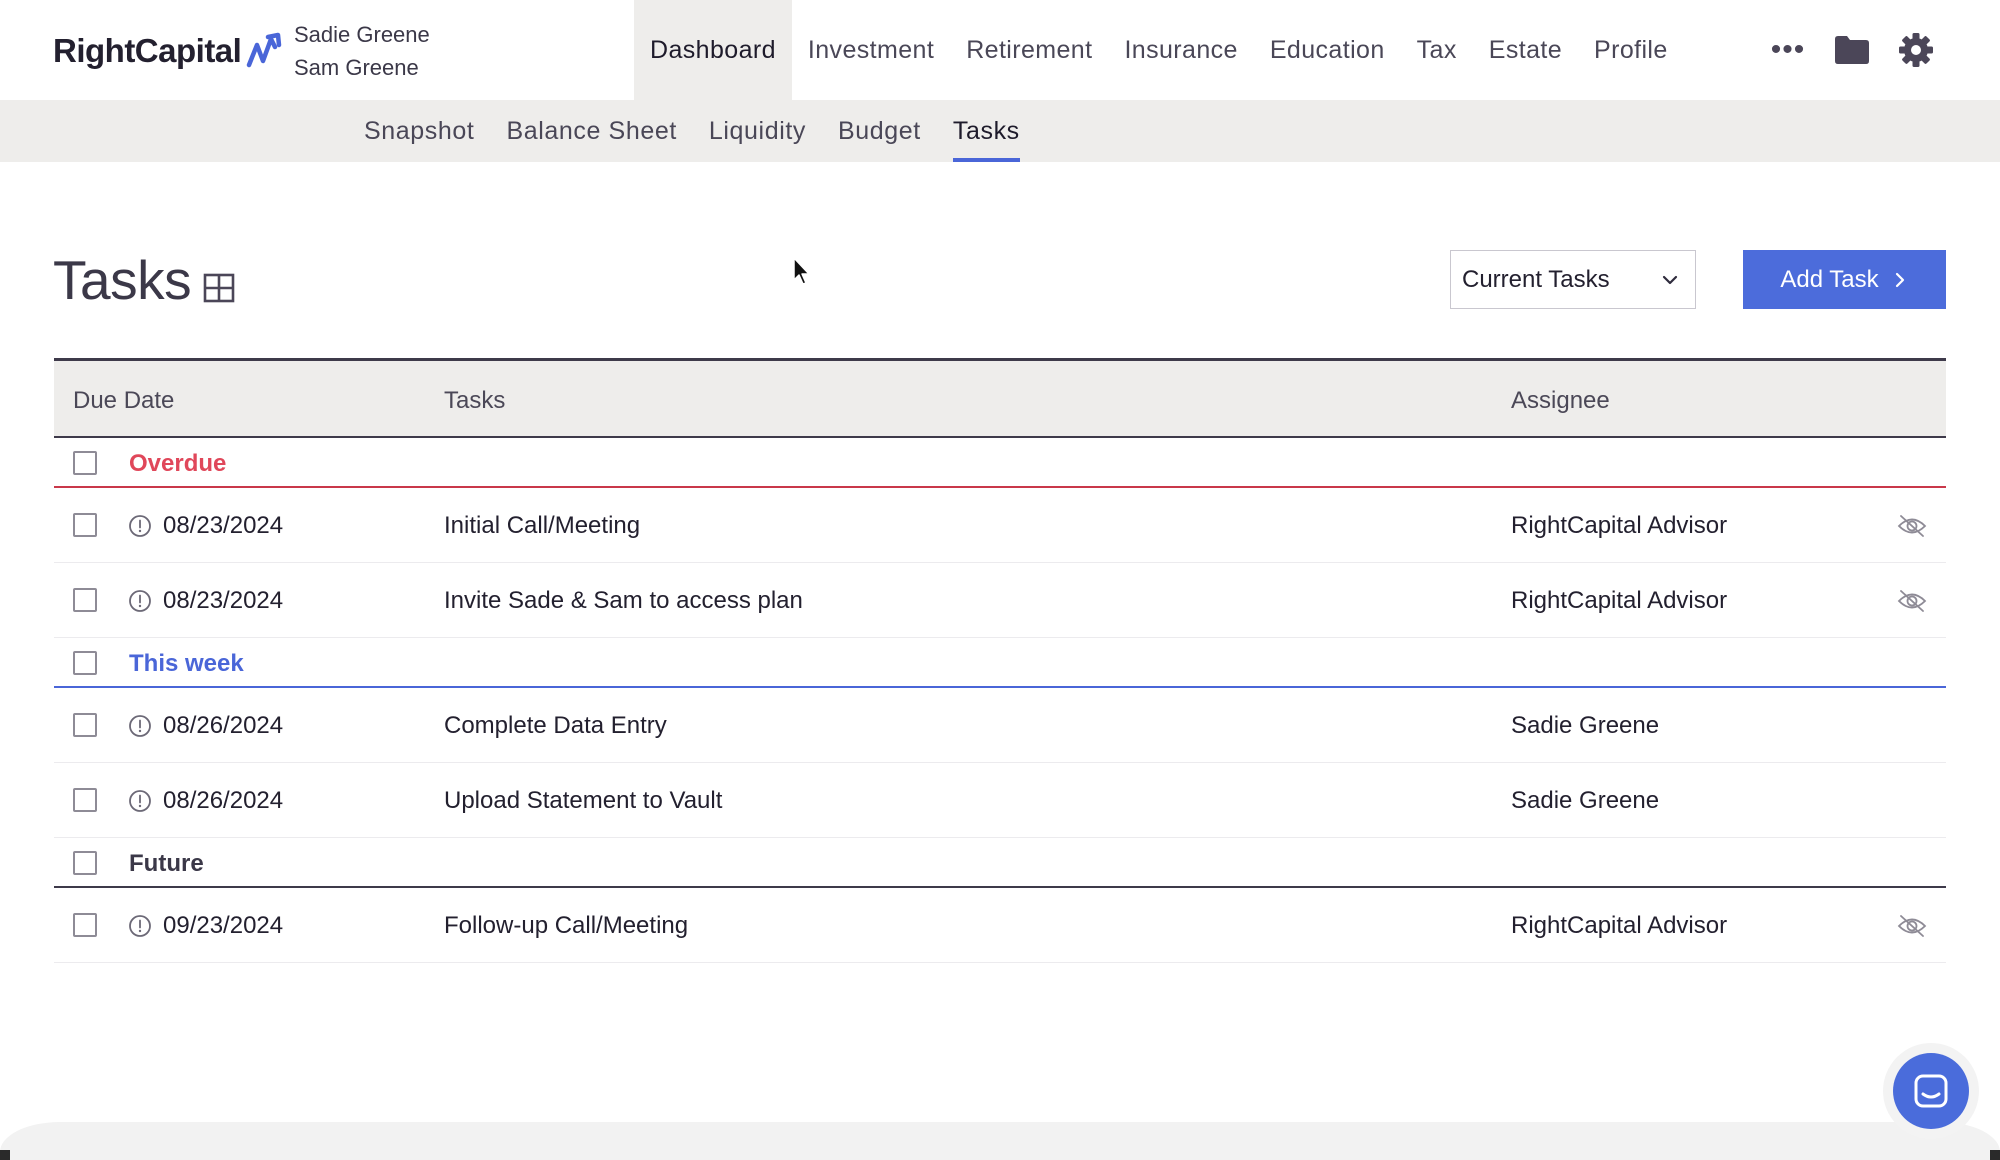 This screenshot has width=2000, height=1160. What do you see at coordinates (178, 463) in the screenshot?
I see `group-label-overdue: Overdue` at bounding box center [178, 463].